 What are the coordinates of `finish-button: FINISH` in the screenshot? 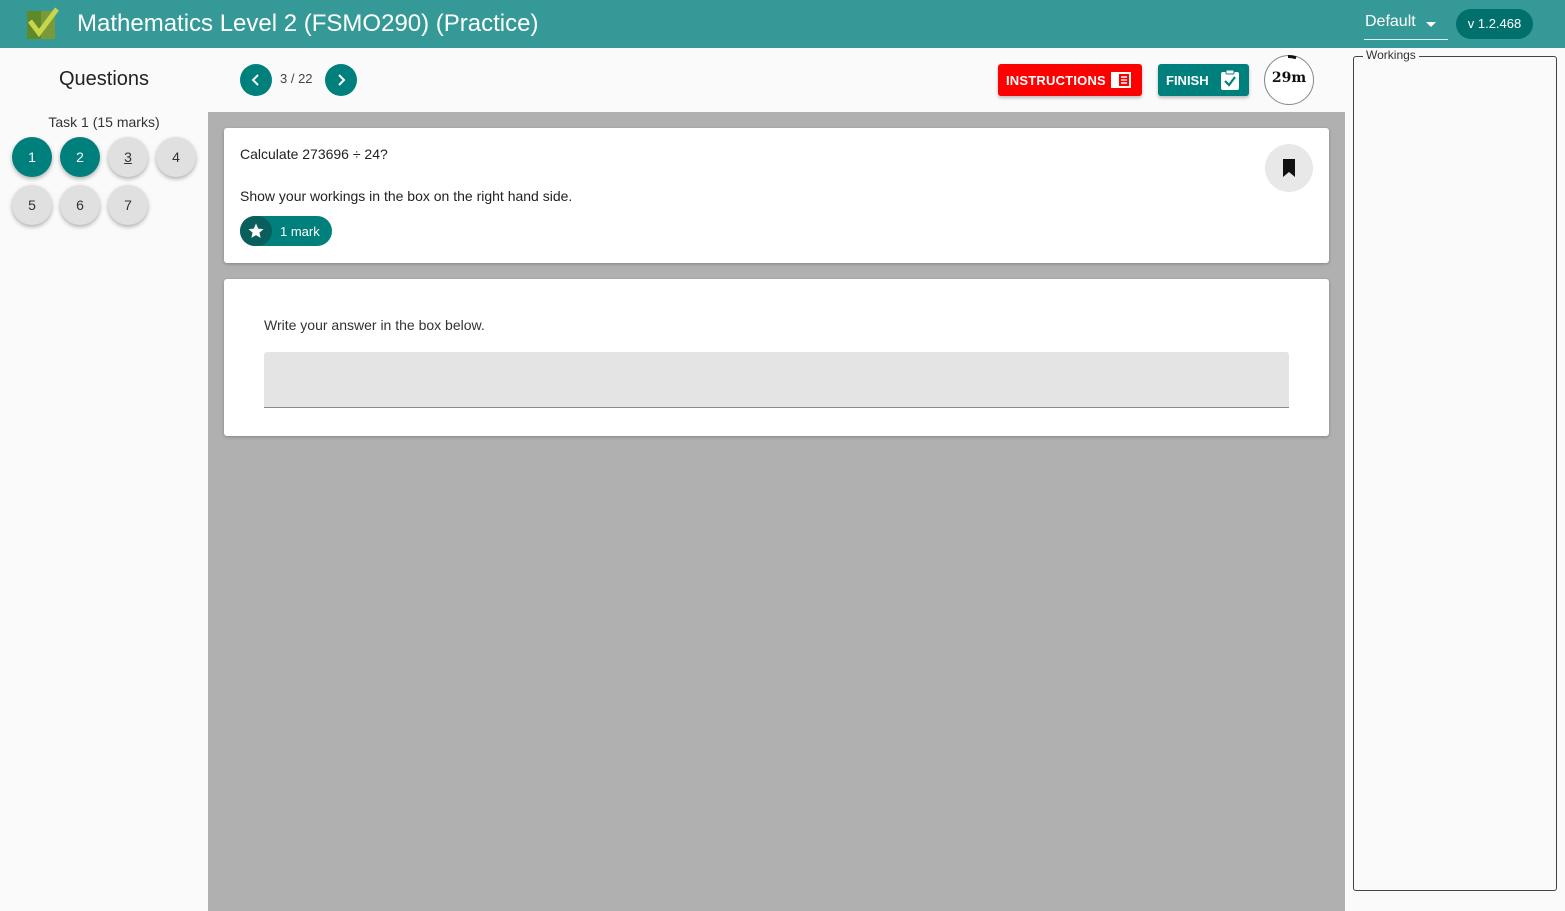 It's located at (1203, 80).